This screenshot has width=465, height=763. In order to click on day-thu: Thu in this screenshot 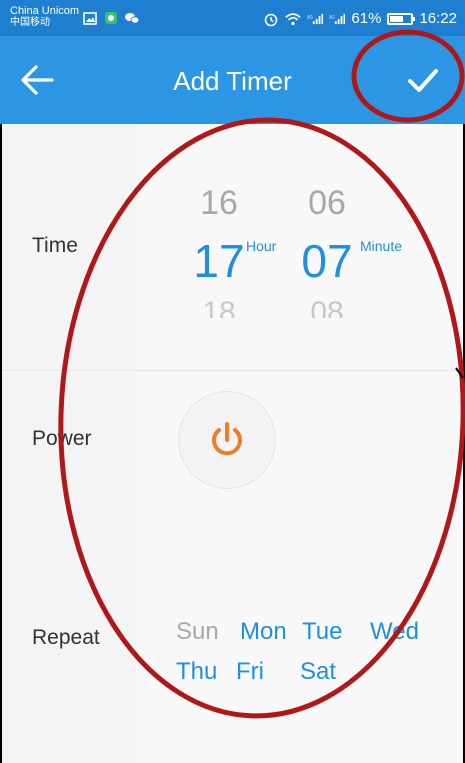, I will do `click(196, 672)`.